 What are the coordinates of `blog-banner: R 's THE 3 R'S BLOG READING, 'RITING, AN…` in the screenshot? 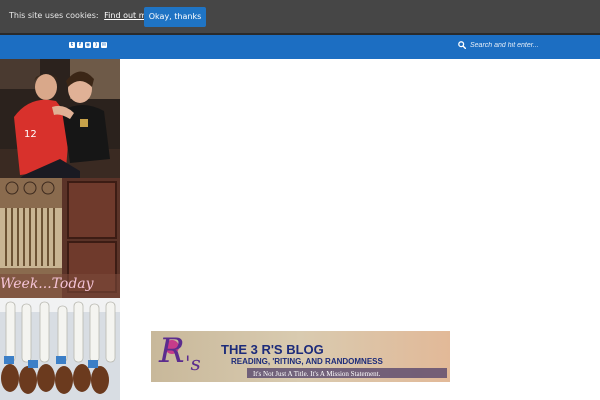 It's located at (300, 356).